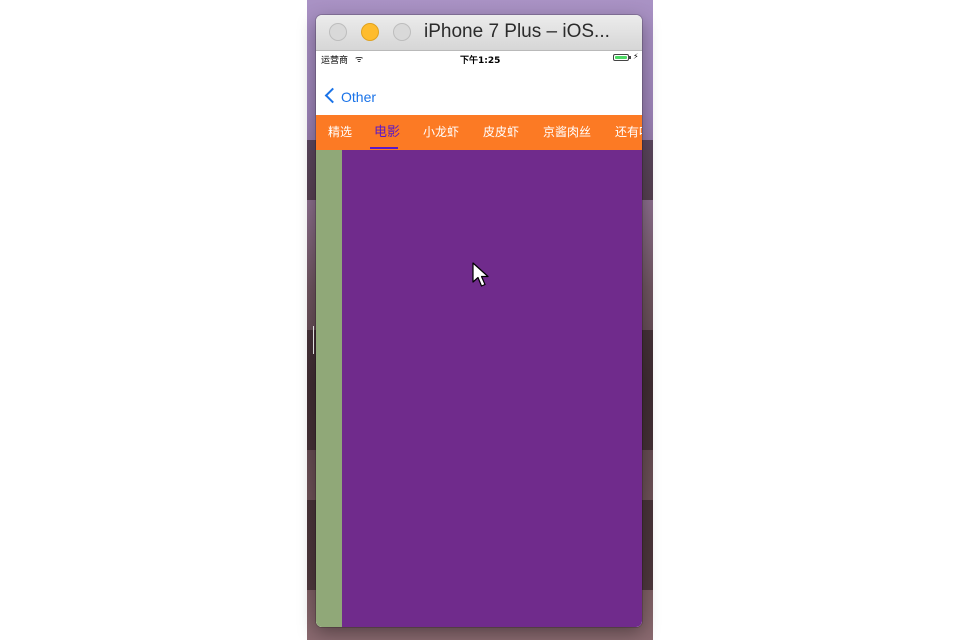 The width and height of the screenshot is (960, 640). I want to click on category-tab-bar: 精选 电影 小龙虾 皮皮虾 京酱肉丝 还有喵, so click(479, 132).